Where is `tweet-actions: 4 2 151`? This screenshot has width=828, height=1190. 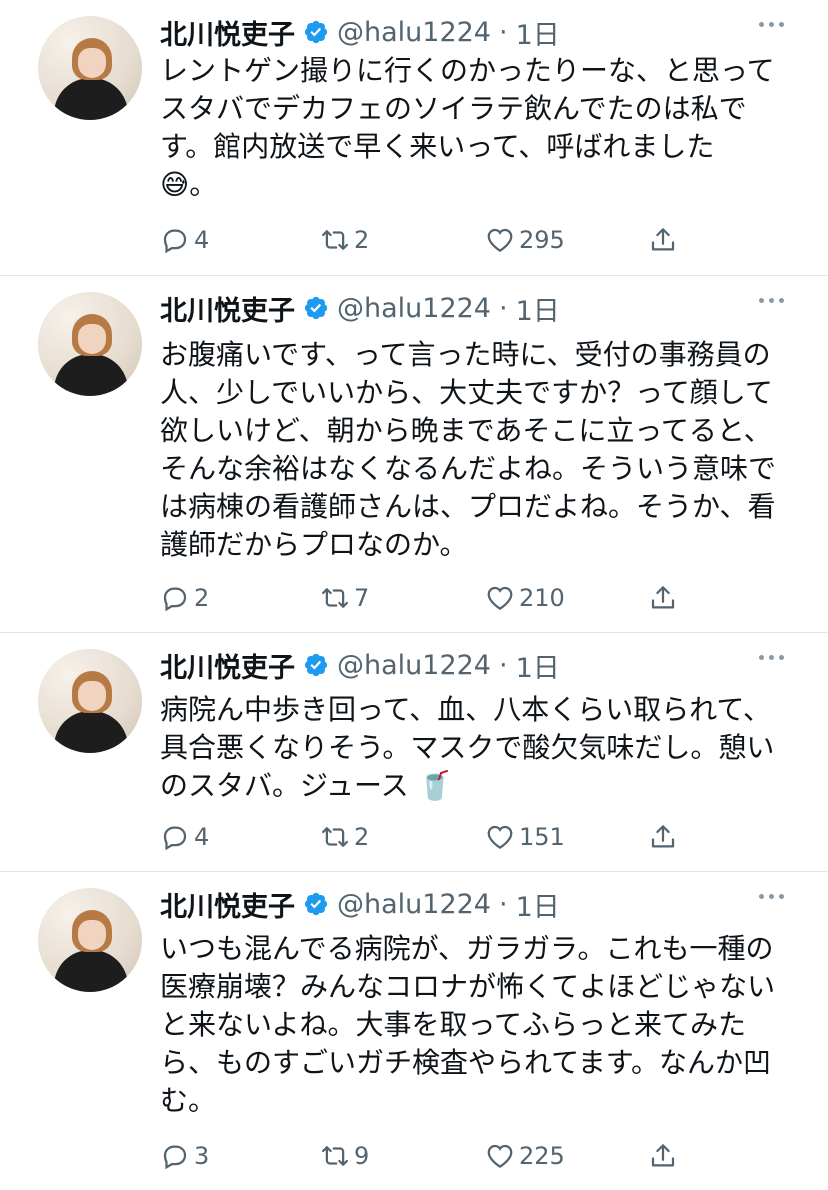 tweet-actions: 4 2 151 is located at coordinates (430, 837).